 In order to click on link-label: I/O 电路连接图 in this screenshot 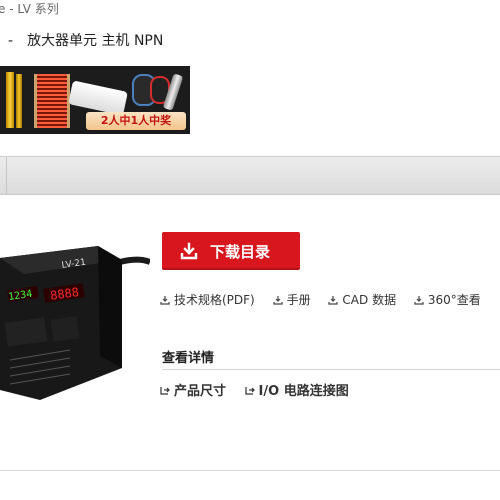, I will do `click(303, 391)`.